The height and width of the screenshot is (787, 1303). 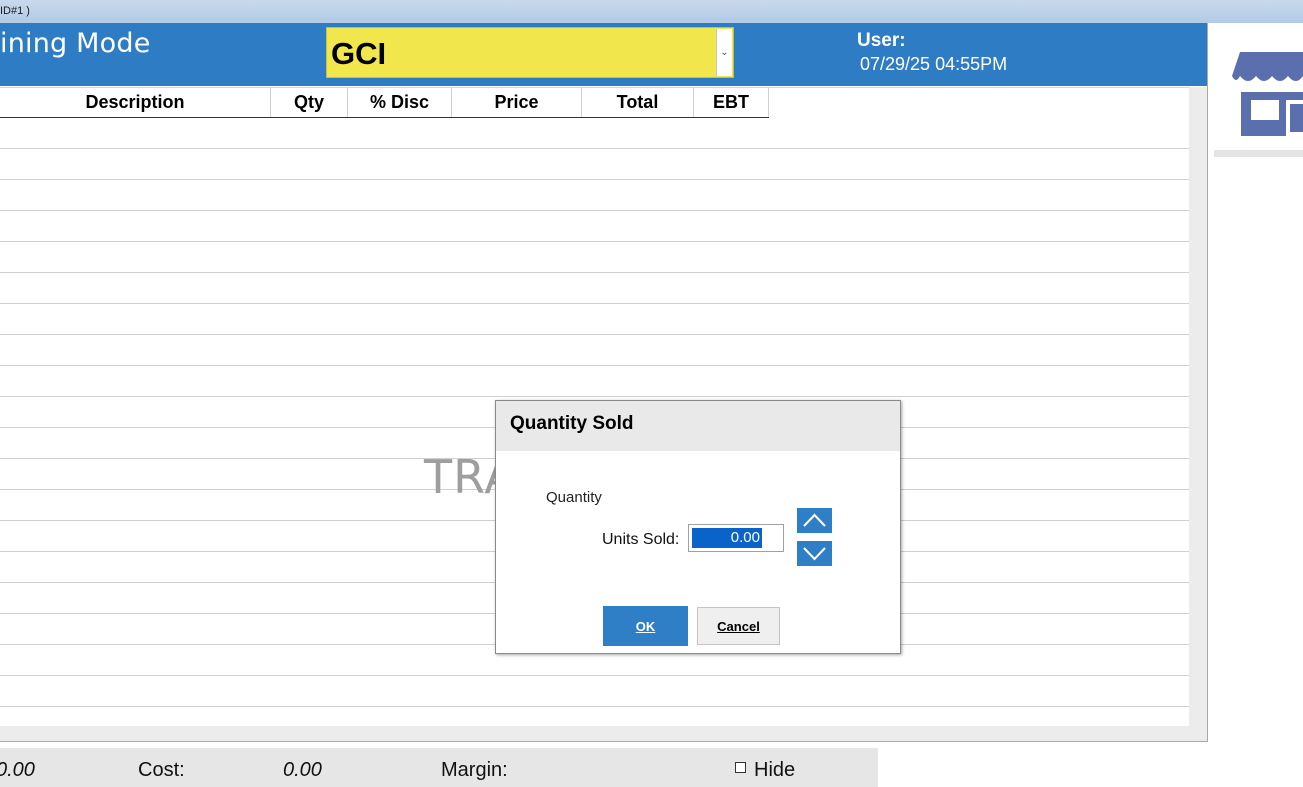 I want to click on horizontal-scrollbar, so click(x=594, y=733).